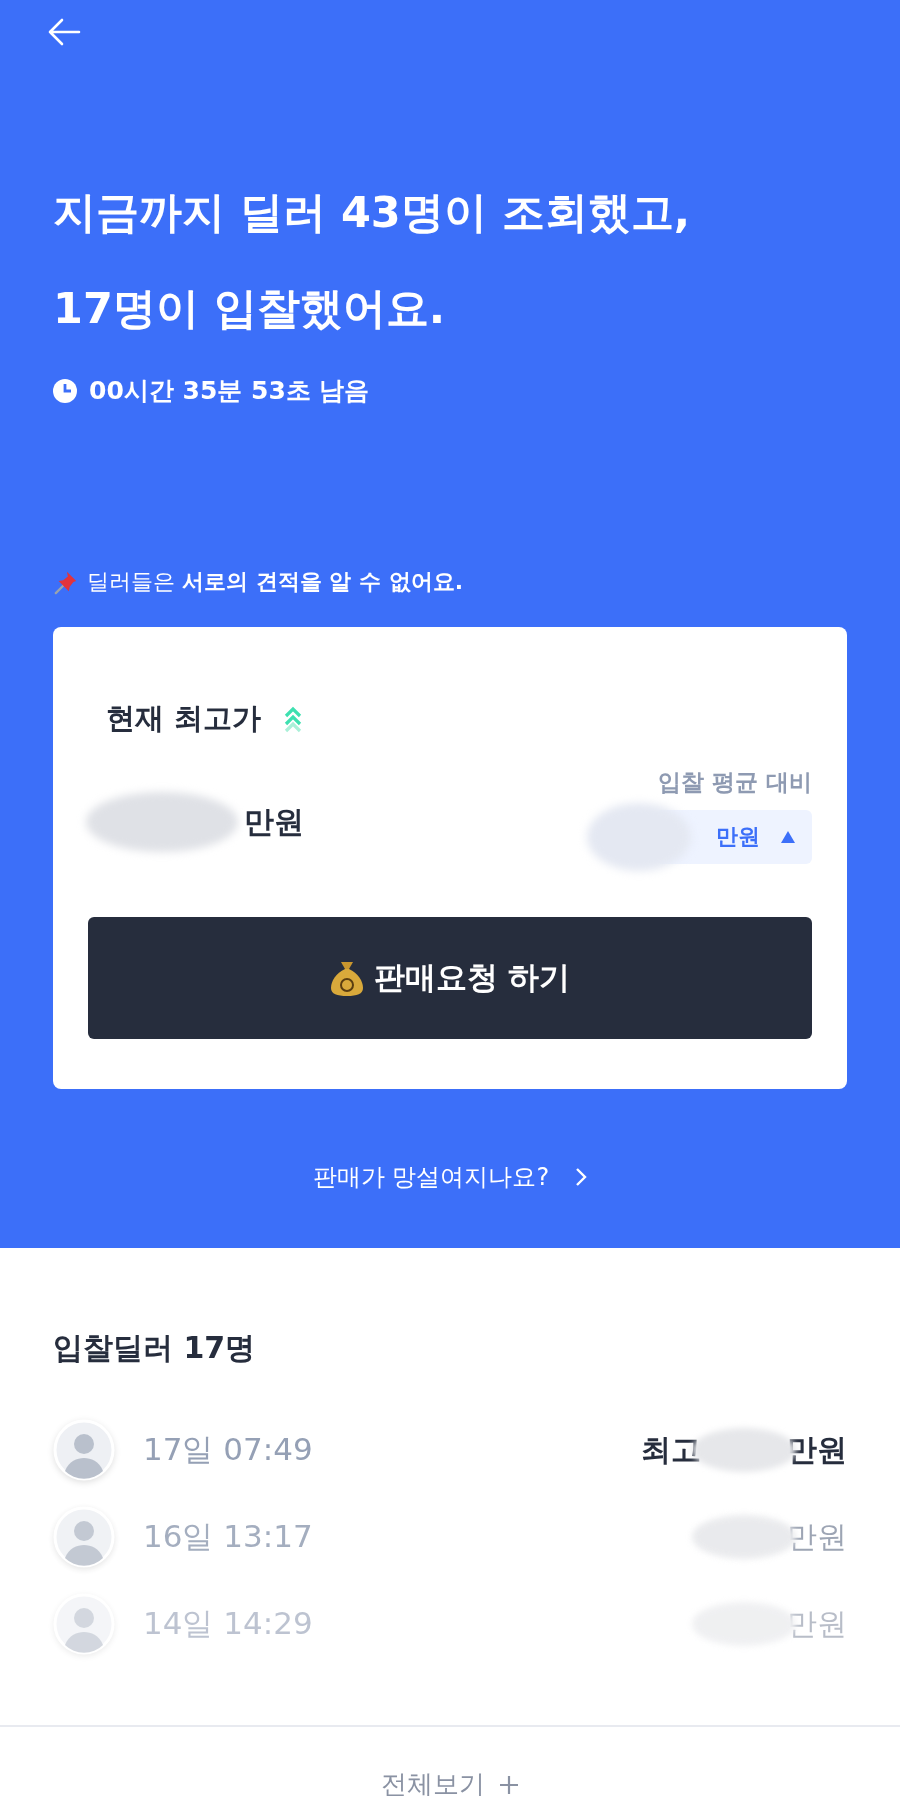 This screenshot has width=900, height=1796. What do you see at coordinates (64, 32) in the screenshot?
I see `back-icon` at bounding box center [64, 32].